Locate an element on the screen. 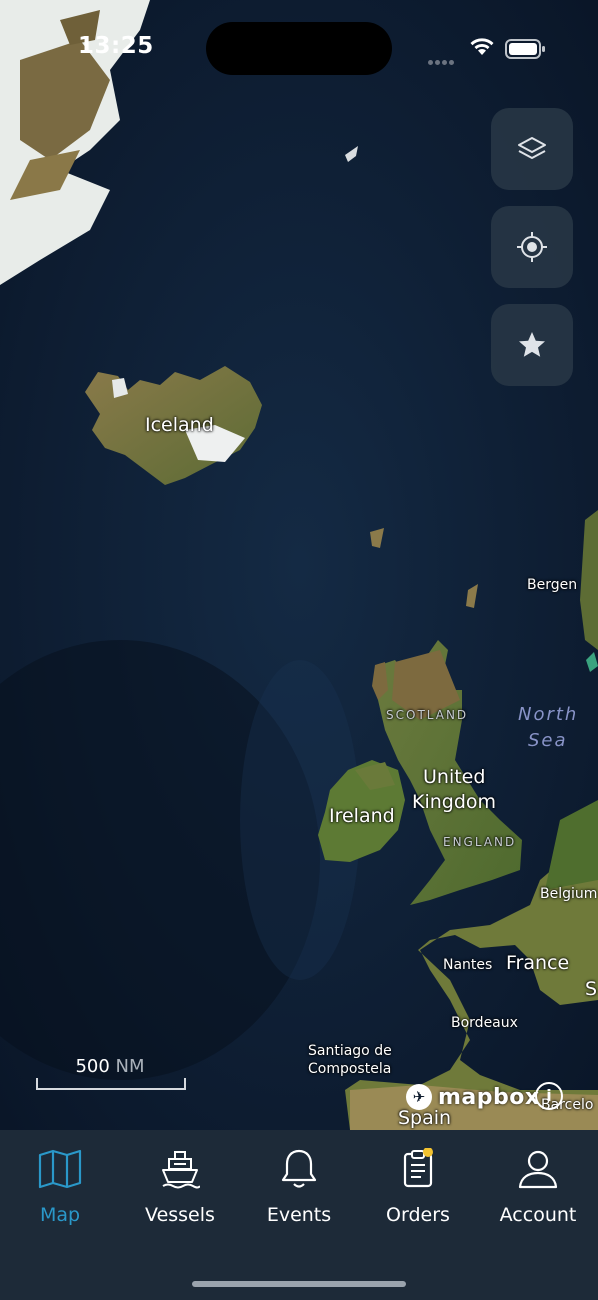  layers-button is located at coordinates (532, 149).